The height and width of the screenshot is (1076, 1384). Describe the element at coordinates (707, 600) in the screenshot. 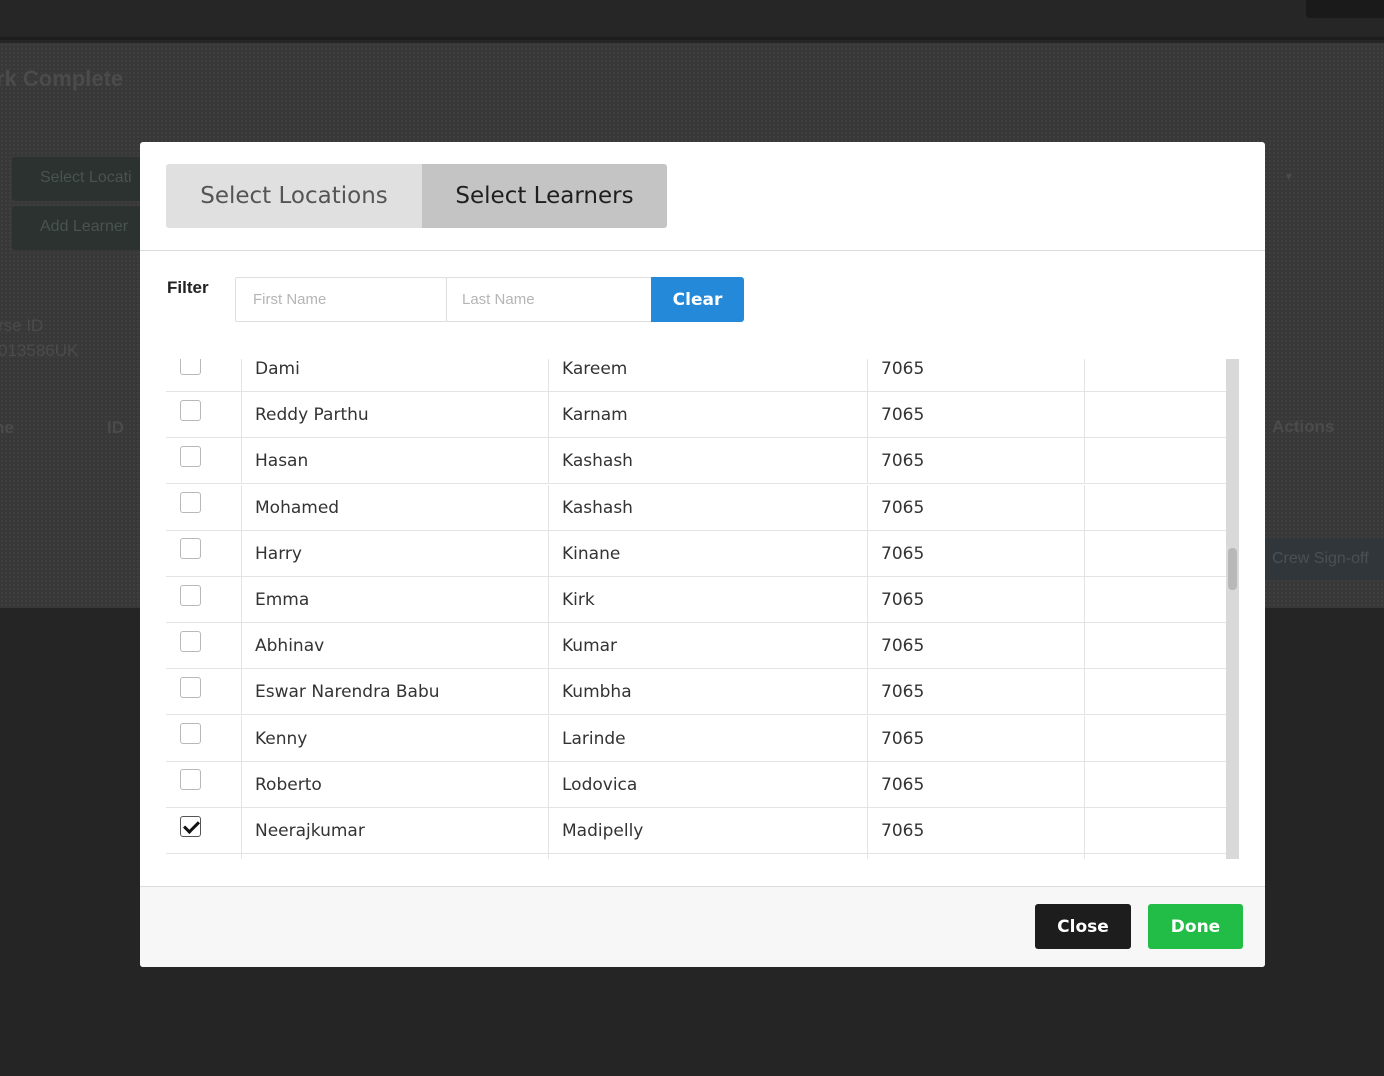

I see `last-name-cell: Kirk` at that location.